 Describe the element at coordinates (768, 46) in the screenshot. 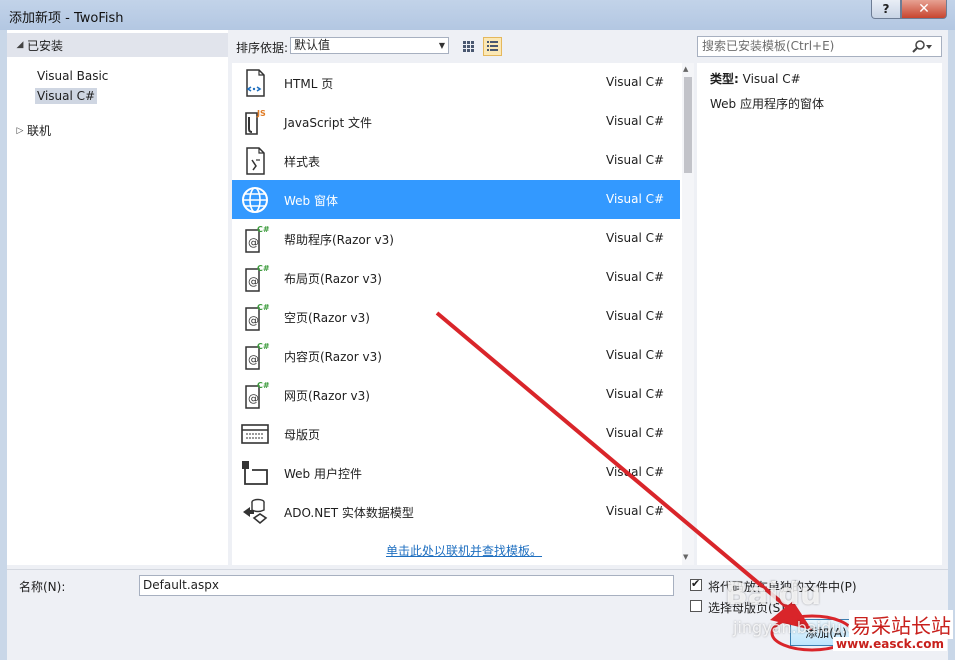

I see `search-placeholder: 搜索已安装模板(Ctrl+E)` at that location.